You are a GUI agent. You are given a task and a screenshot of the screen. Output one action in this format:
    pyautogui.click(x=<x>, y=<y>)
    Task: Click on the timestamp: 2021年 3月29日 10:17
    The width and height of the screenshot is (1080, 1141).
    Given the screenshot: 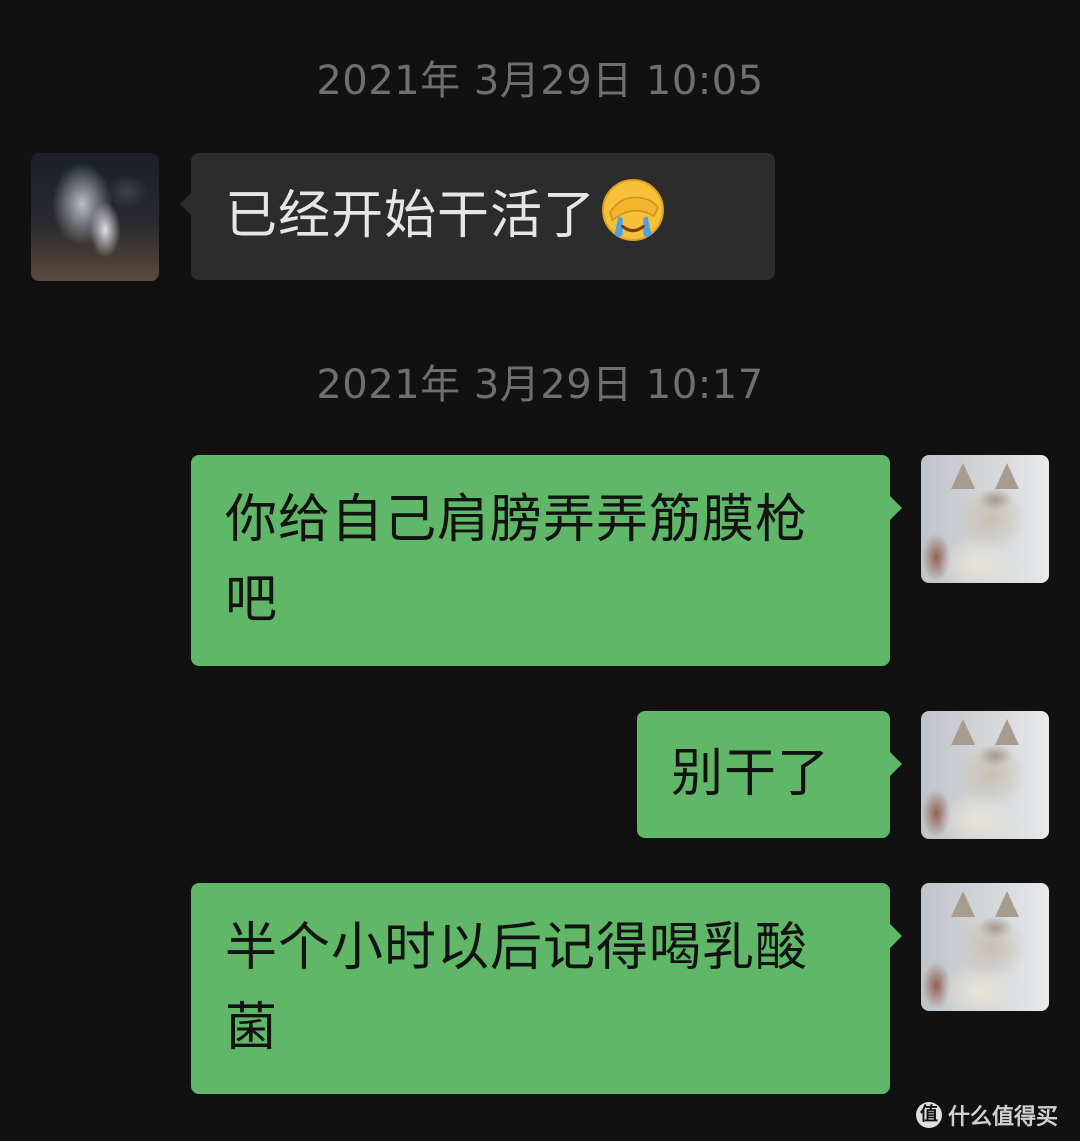 What is the action you would take?
    pyautogui.click(x=540, y=385)
    